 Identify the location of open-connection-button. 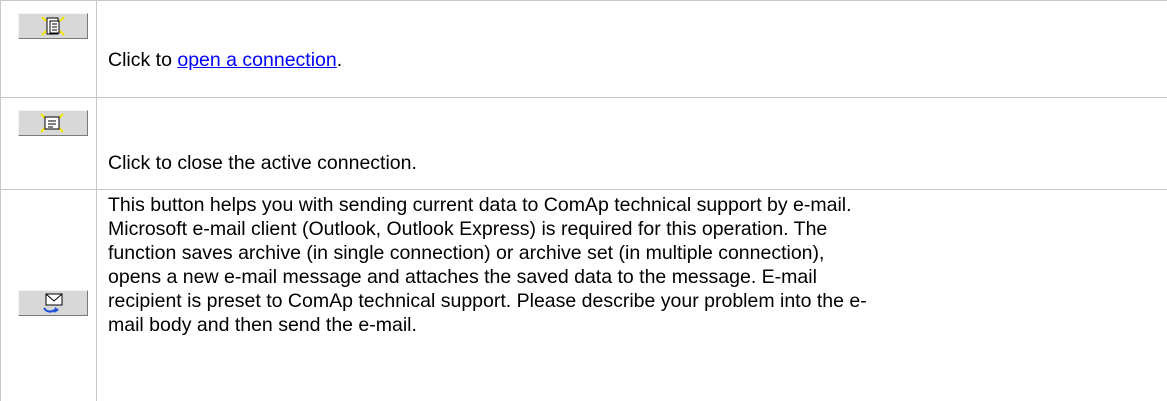
(53, 26).